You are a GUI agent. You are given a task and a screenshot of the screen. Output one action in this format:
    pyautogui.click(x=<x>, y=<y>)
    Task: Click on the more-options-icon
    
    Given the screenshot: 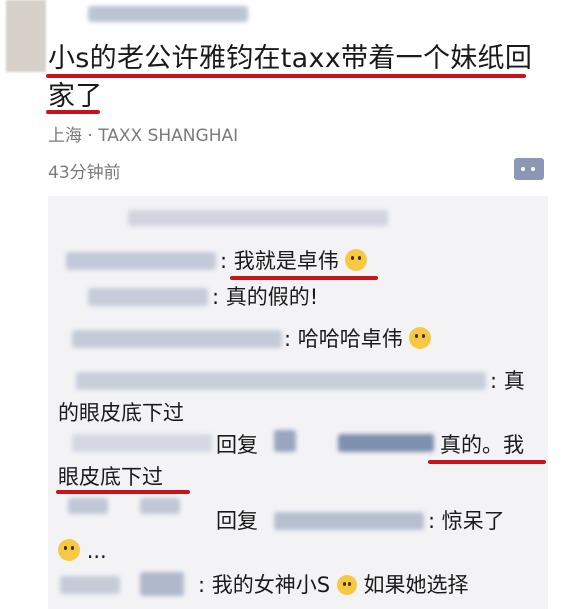 What is the action you would take?
    pyautogui.click(x=529, y=169)
    